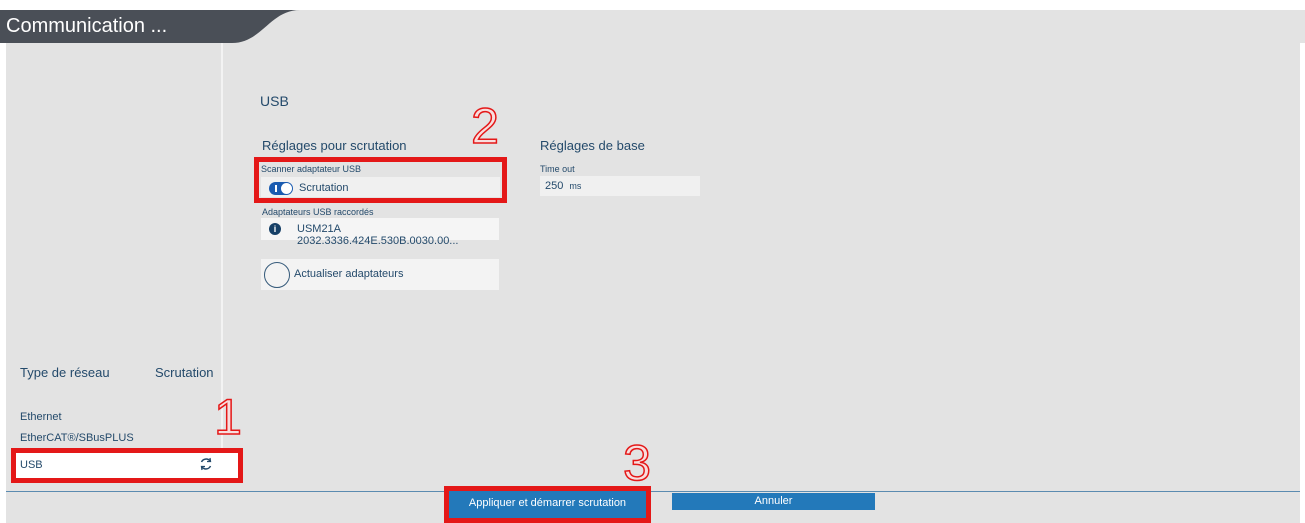 The height and width of the screenshot is (523, 1305). I want to click on title-bar, so click(652, 26).